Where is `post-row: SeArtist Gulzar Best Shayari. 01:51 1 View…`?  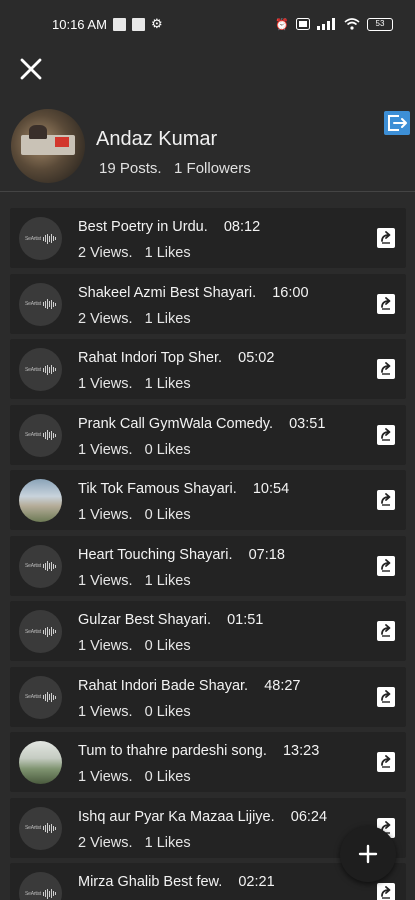 post-row: SeArtist Gulzar Best Shayari. 01:51 1 View… is located at coordinates (208, 631).